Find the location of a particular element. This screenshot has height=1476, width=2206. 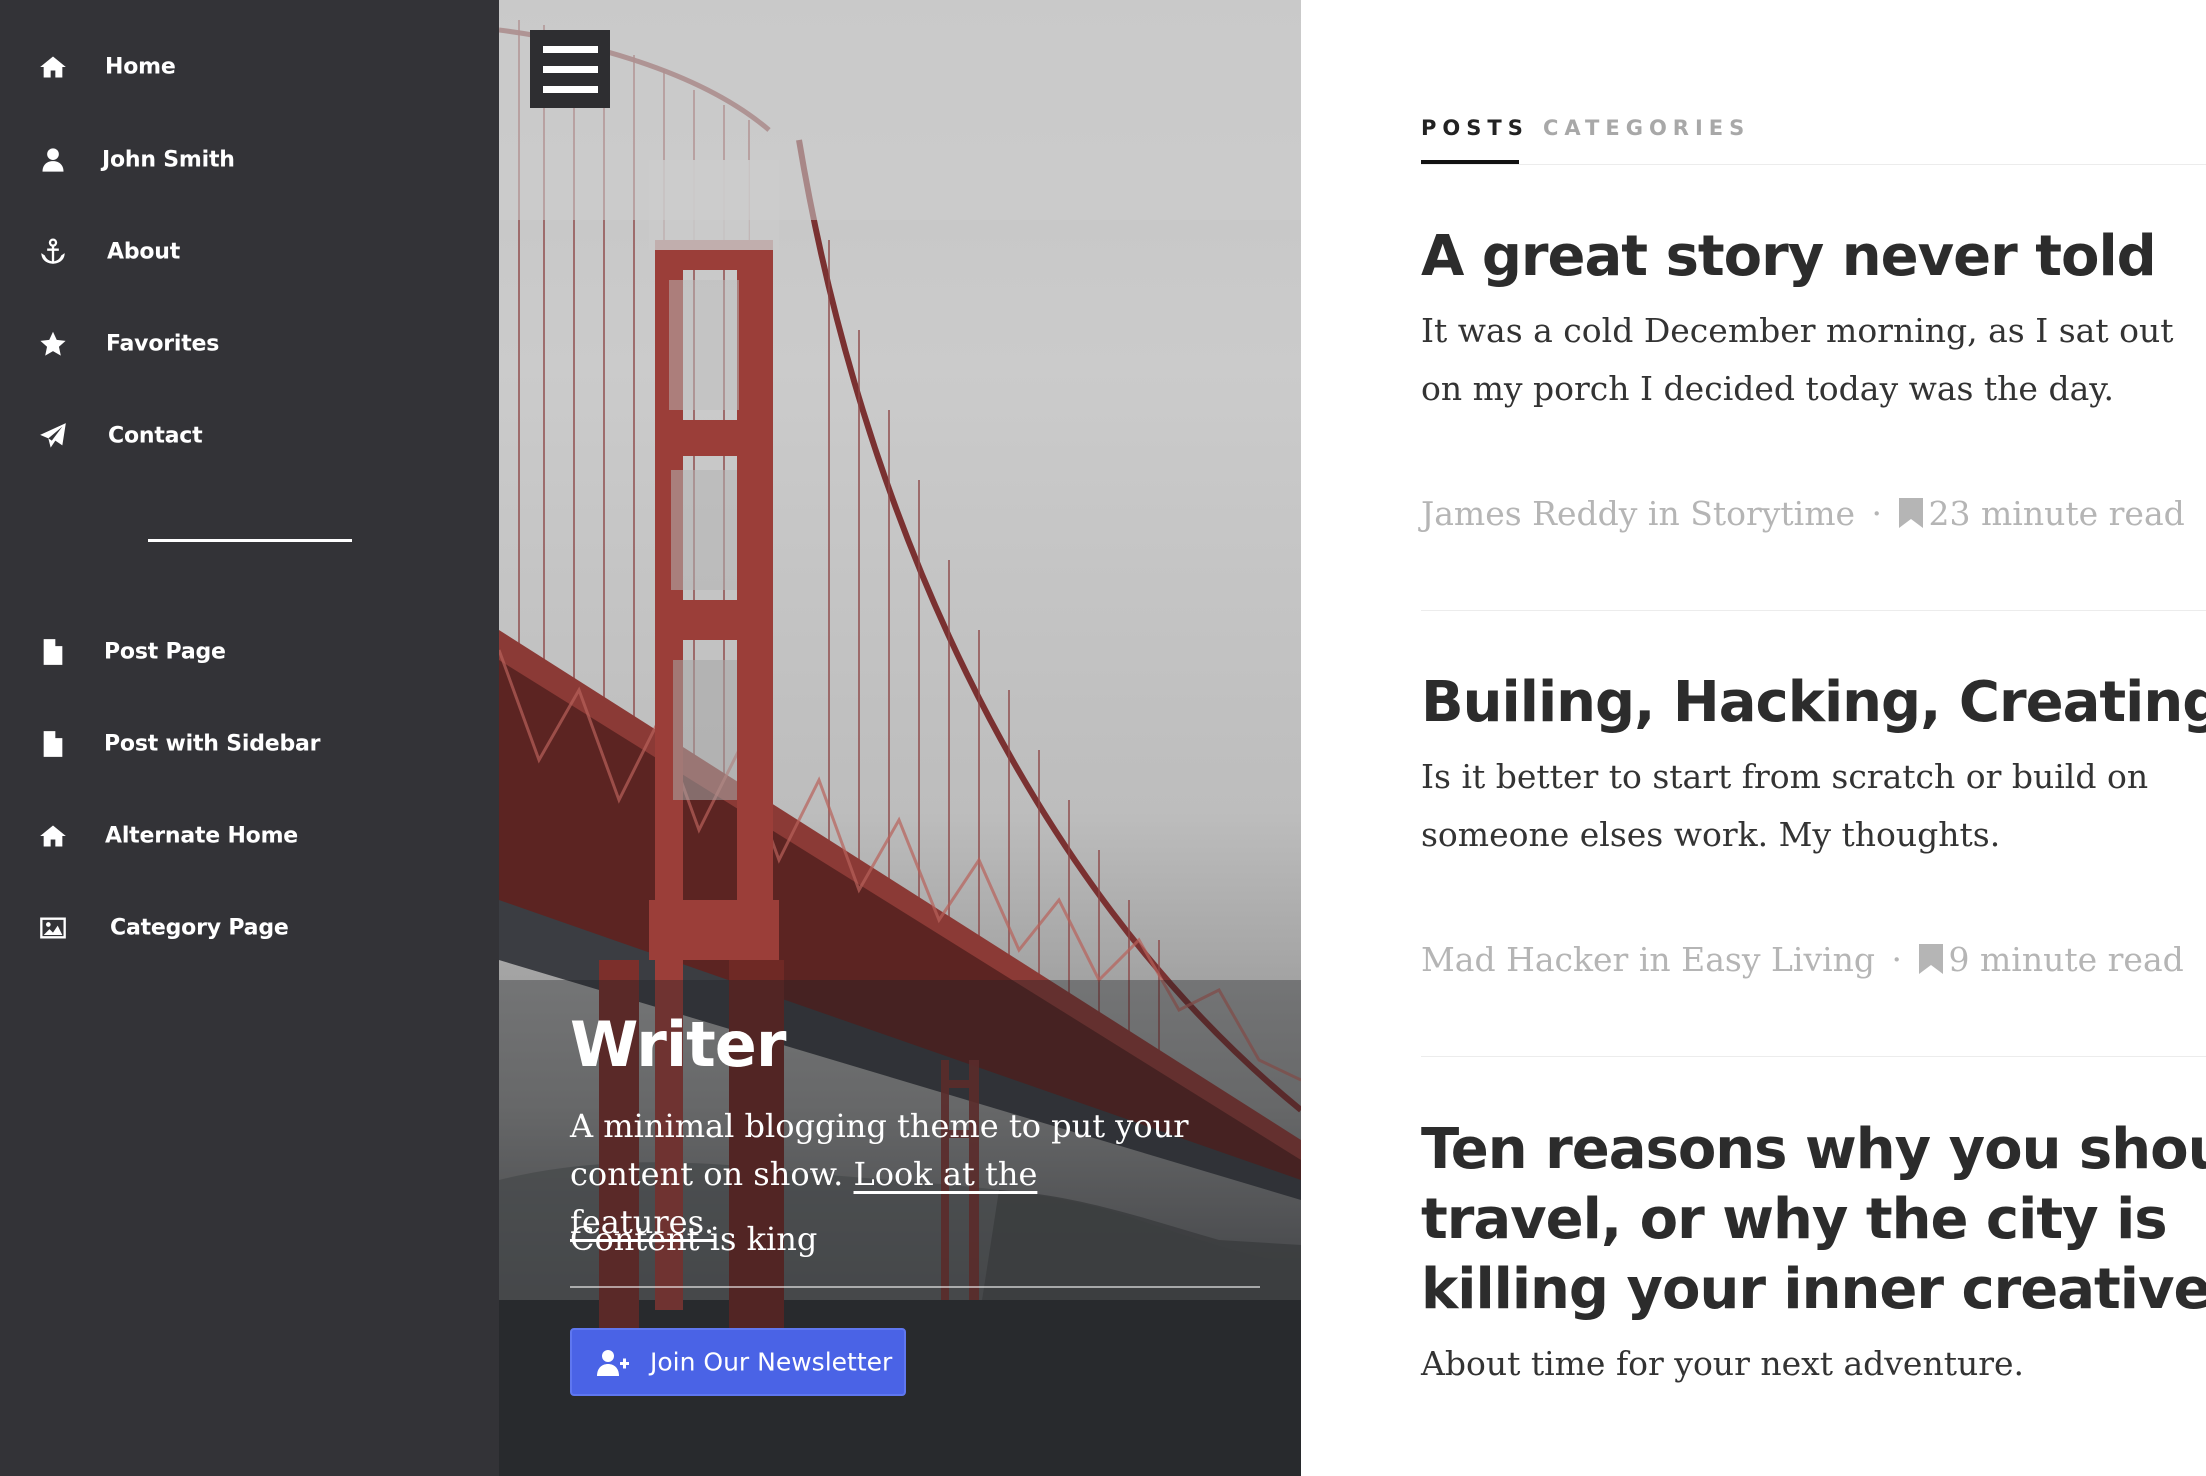

sidebar-item-label: Post with Sidebar is located at coordinates (212, 744).